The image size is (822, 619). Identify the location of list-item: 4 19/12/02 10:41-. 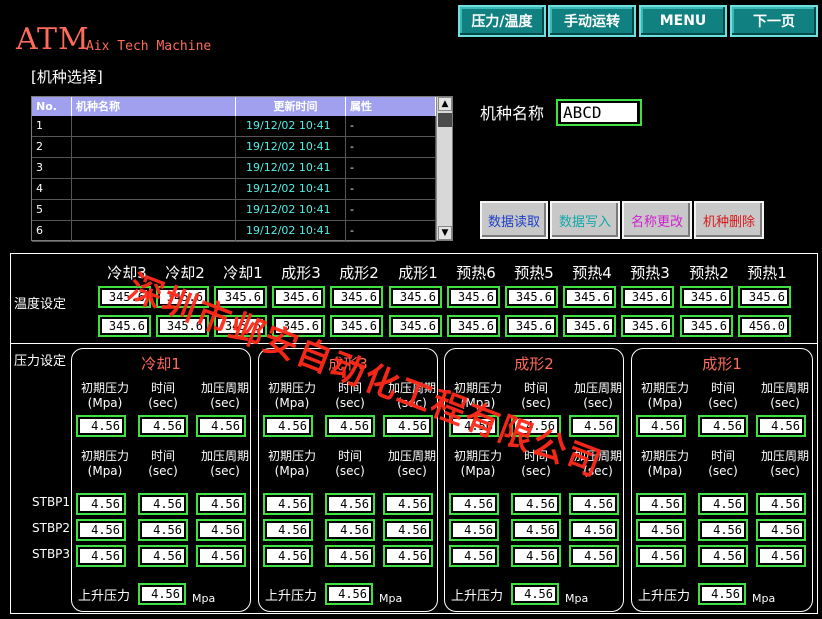
(234, 189).